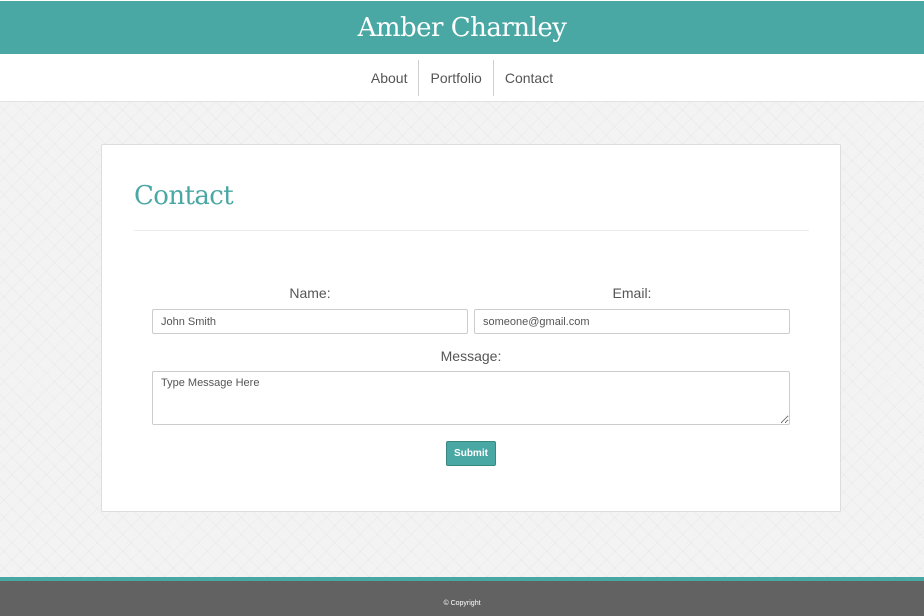  Describe the element at coordinates (471, 398) in the screenshot. I see `message-textarea` at that location.